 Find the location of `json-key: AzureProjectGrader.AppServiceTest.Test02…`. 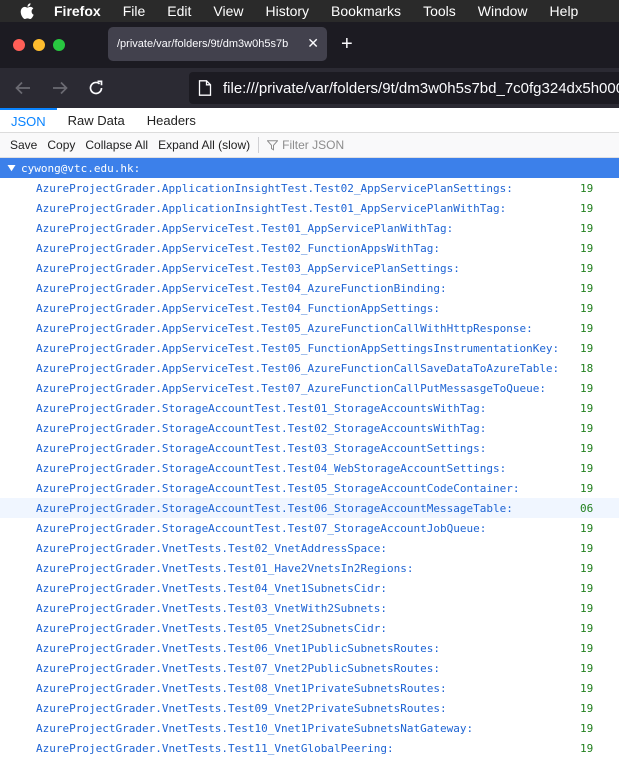

json-key: AzureProjectGrader.AppServiceTest.Test02… is located at coordinates (238, 248).